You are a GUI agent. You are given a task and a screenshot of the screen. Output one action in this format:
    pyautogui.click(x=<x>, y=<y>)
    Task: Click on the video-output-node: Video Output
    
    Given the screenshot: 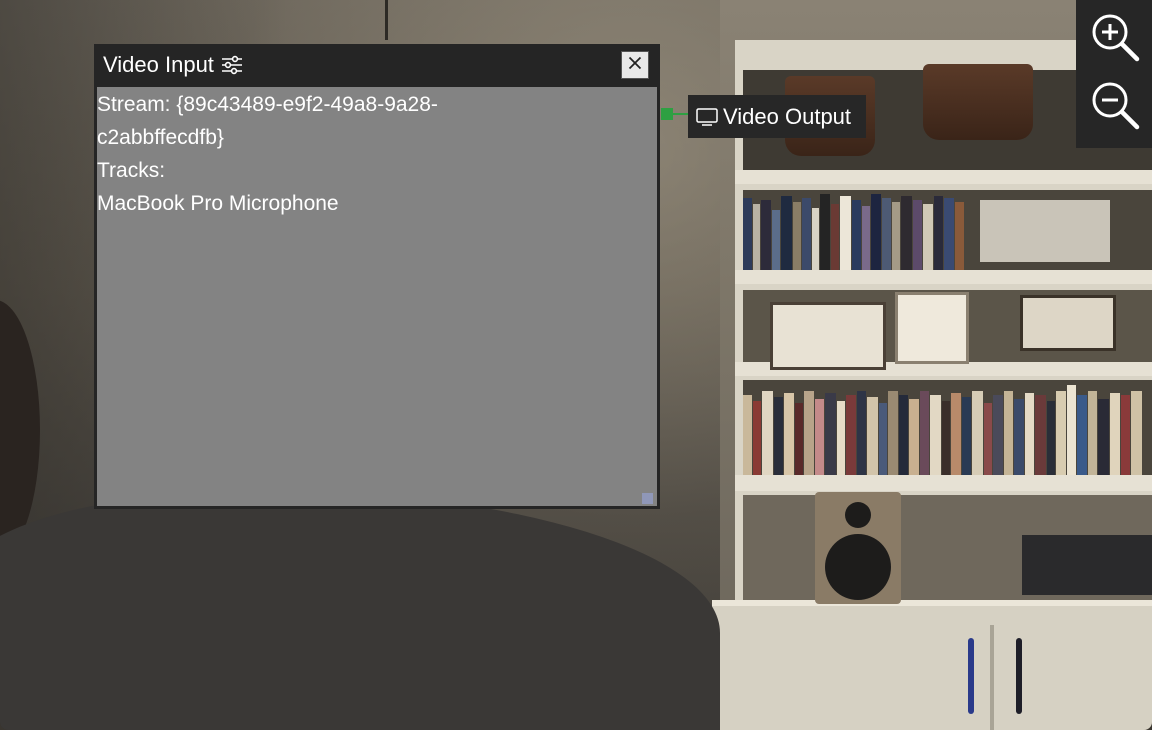 What is the action you would take?
    pyautogui.click(x=777, y=116)
    